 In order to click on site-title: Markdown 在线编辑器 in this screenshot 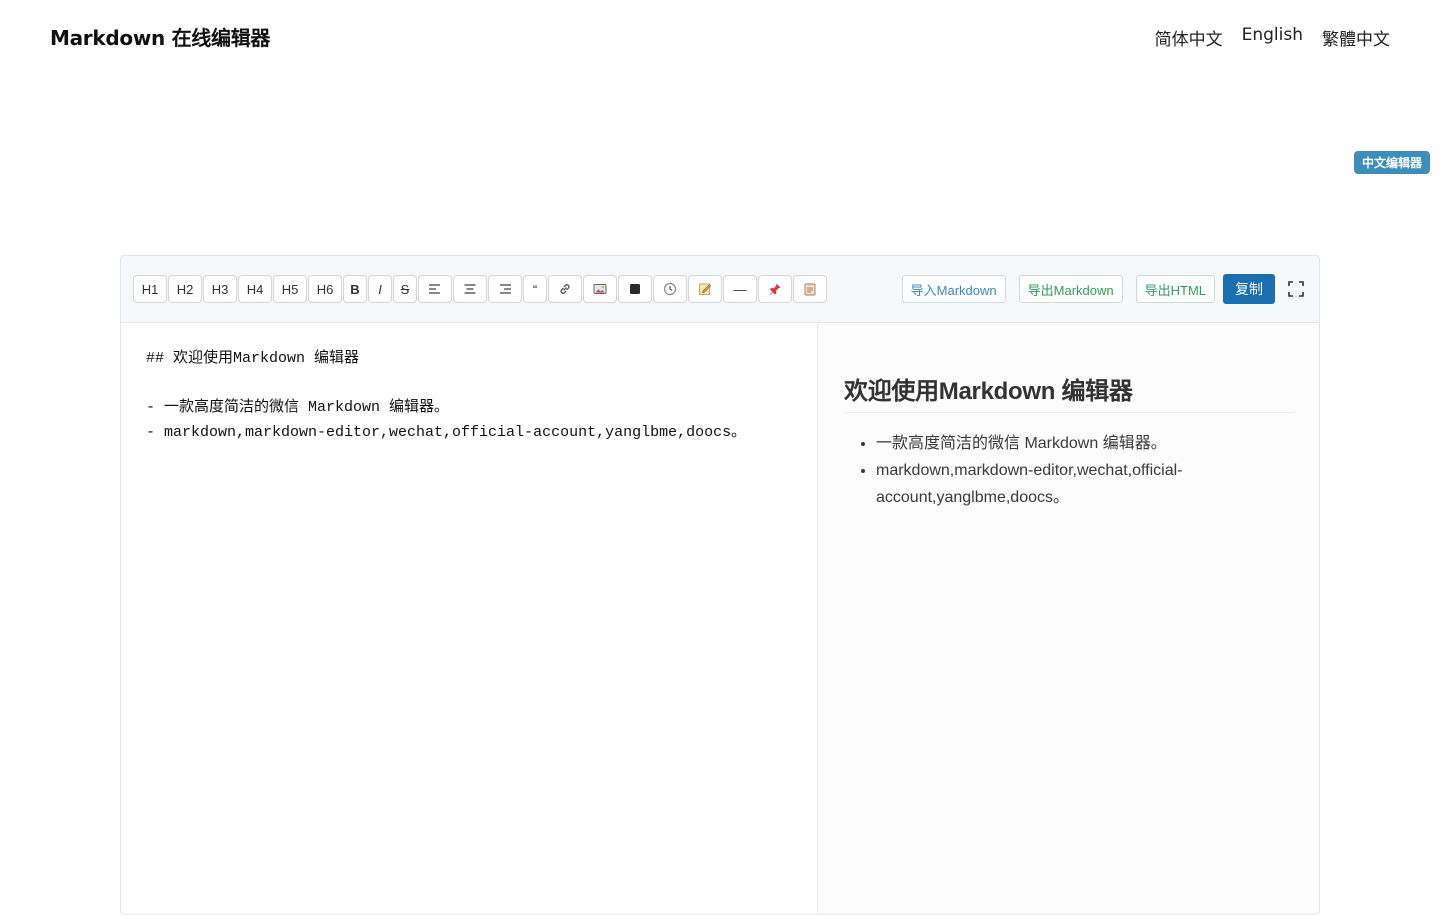, I will do `click(160, 38)`.